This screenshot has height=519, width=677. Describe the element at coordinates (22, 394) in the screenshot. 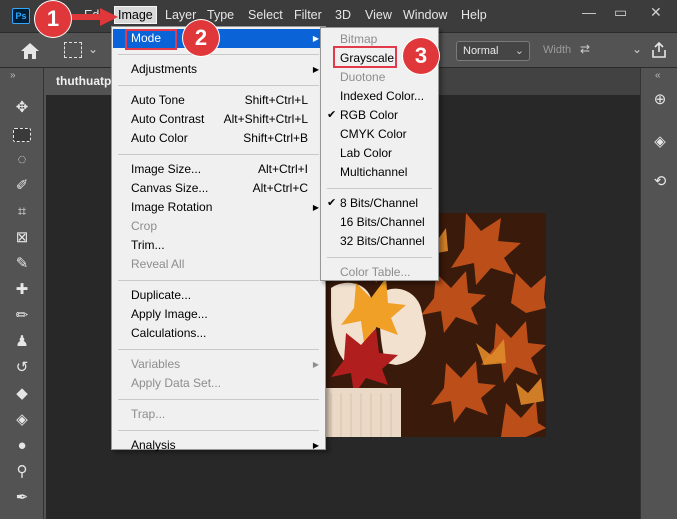

I see `eraser-tool-icon: ◆` at that location.